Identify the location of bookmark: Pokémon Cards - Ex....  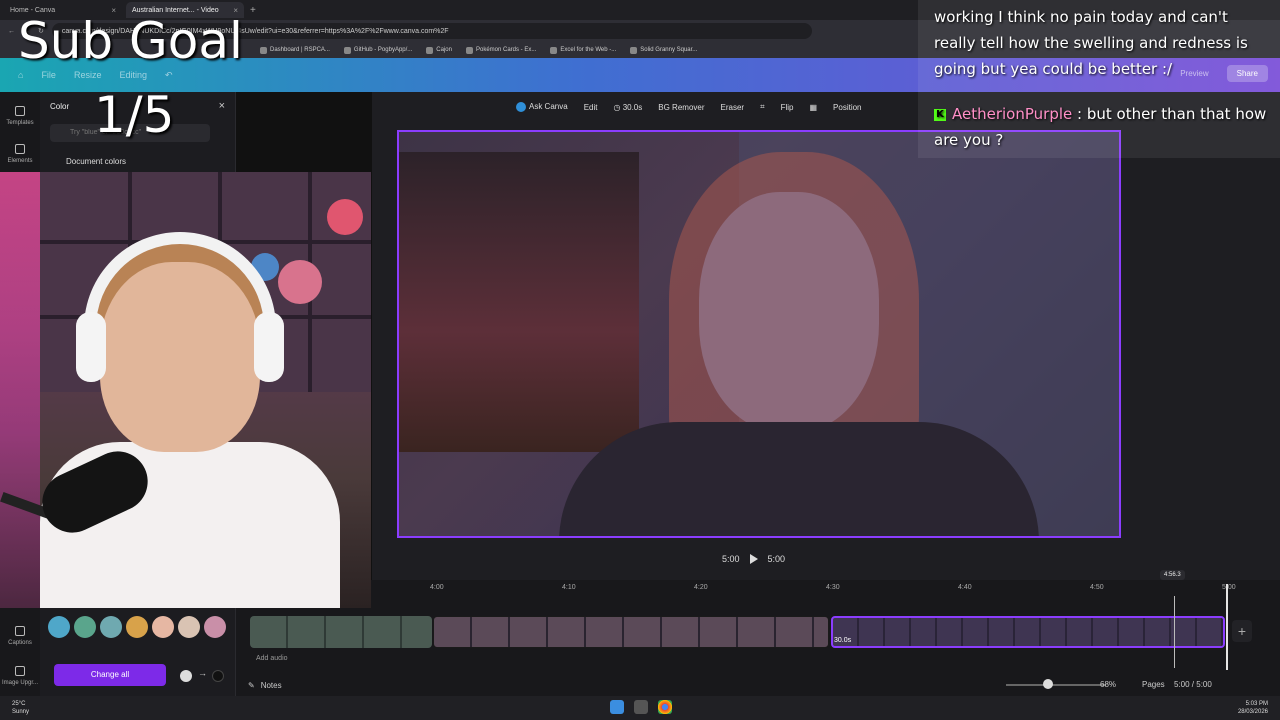
(500, 50).